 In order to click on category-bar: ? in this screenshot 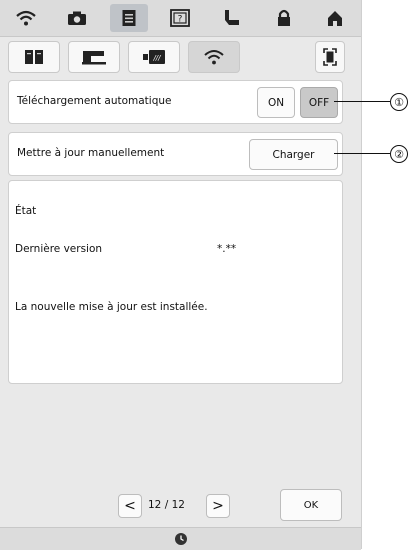, I will do `click(180, 18)`.